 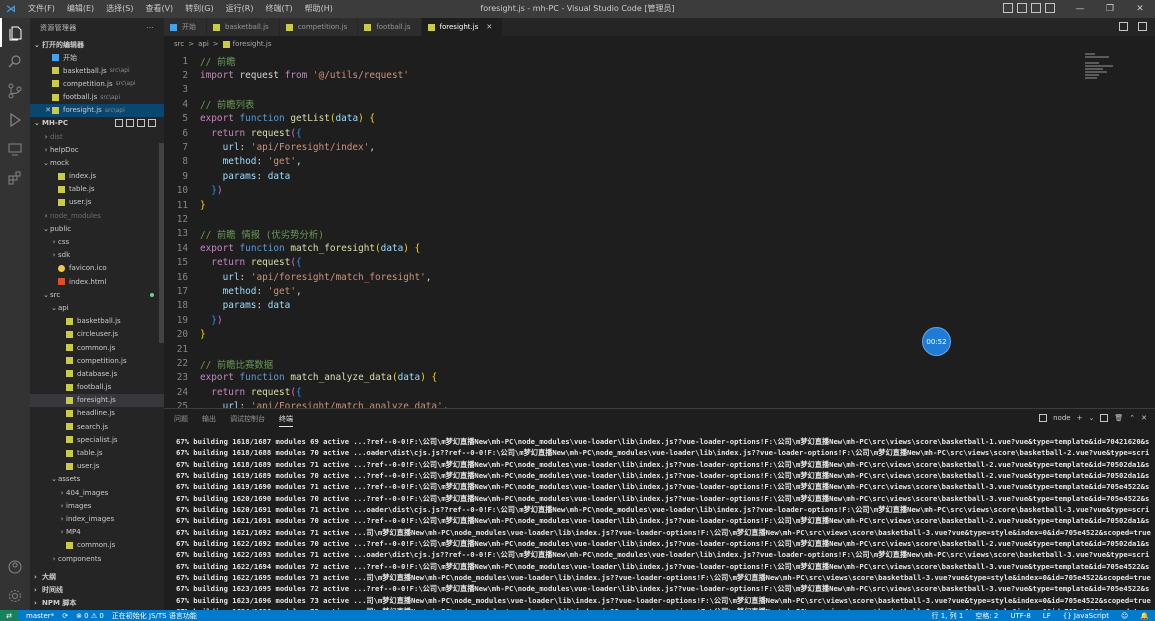 I want to click on split-editor-icon, so click(x=1123, y=26).